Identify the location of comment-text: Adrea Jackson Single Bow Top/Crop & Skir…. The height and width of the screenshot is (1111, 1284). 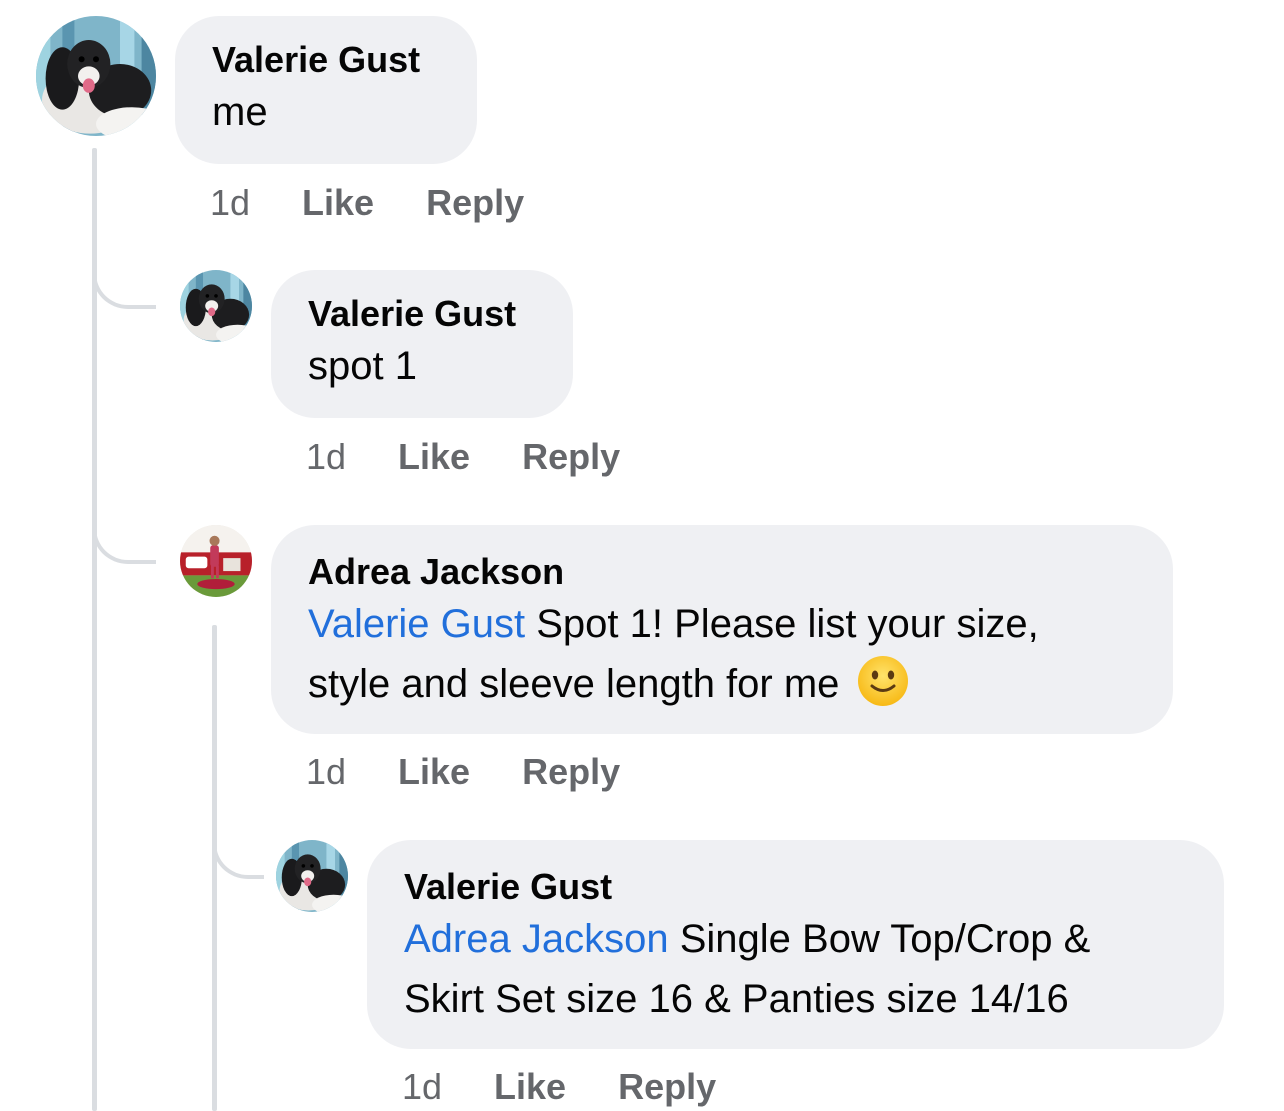
(814, 969).